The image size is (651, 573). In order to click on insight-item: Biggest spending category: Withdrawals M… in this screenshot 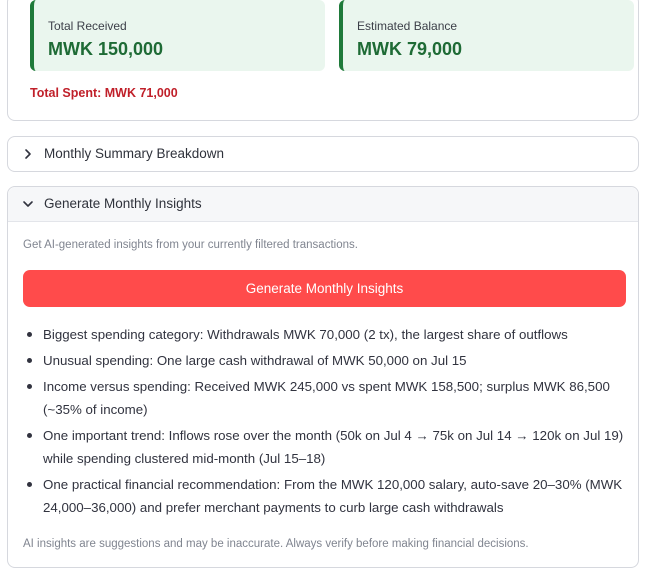, I will do `click(325, 334)`.